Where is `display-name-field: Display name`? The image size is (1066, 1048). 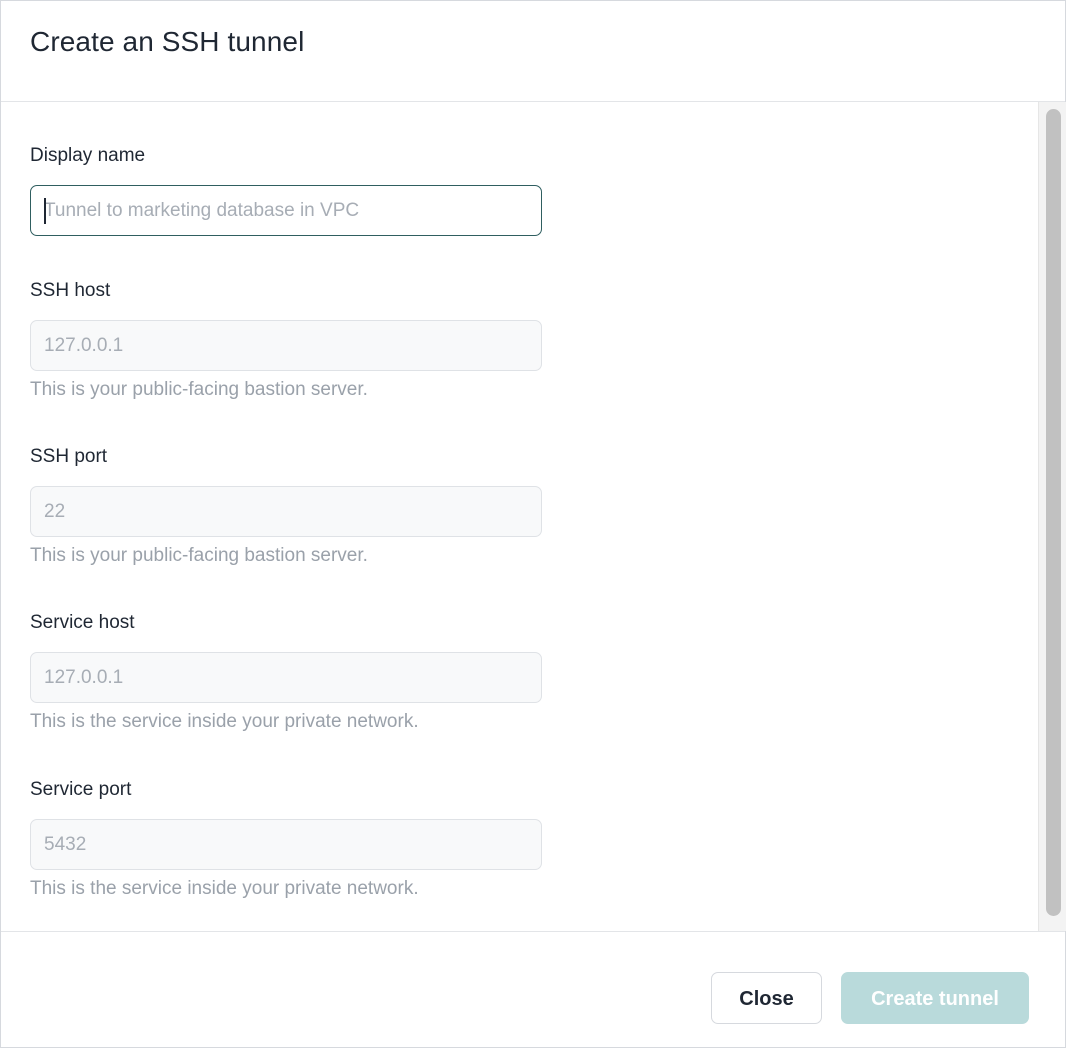
display-name-field: Display name is located at coordinates (286, 190).